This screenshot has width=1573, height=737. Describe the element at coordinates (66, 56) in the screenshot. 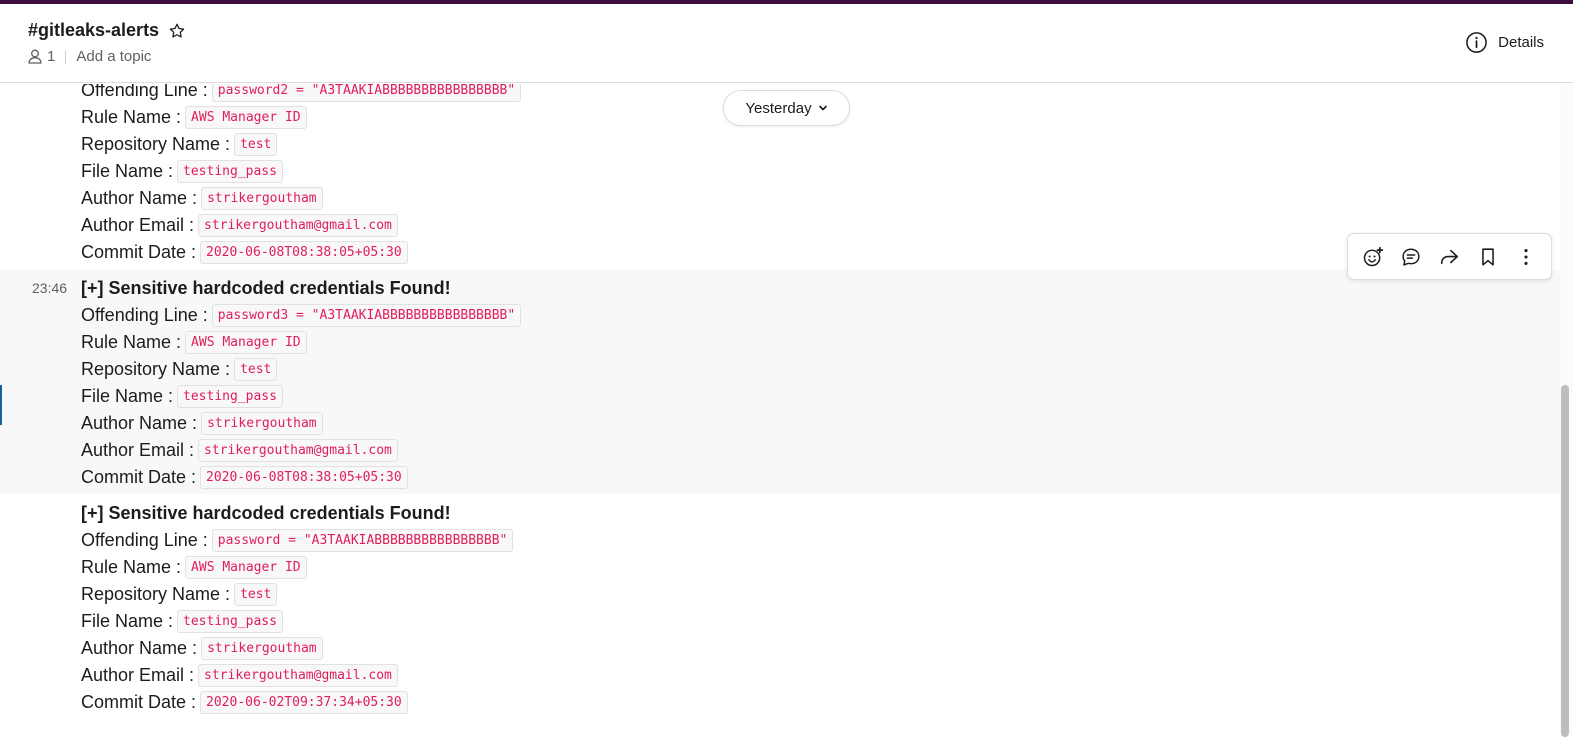

I see `meta-divider` at that location.